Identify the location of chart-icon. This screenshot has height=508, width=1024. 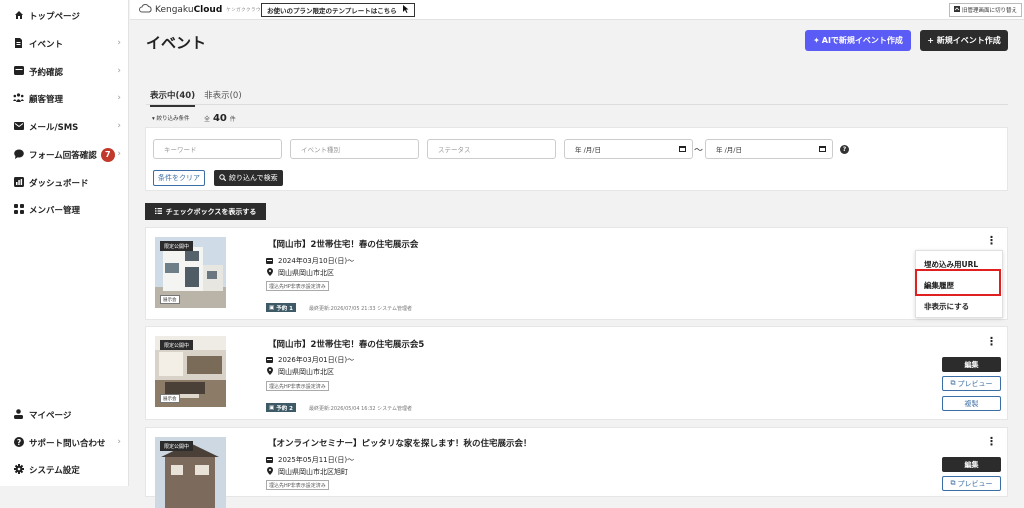
(18, 183).